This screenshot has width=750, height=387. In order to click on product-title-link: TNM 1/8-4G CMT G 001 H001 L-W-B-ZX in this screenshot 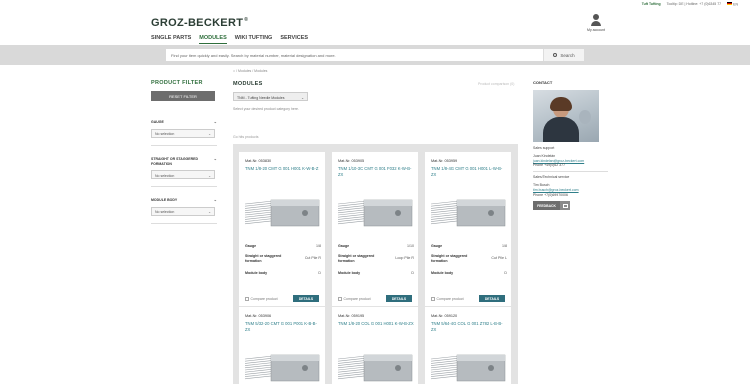, I will do `click(469, 172)`.